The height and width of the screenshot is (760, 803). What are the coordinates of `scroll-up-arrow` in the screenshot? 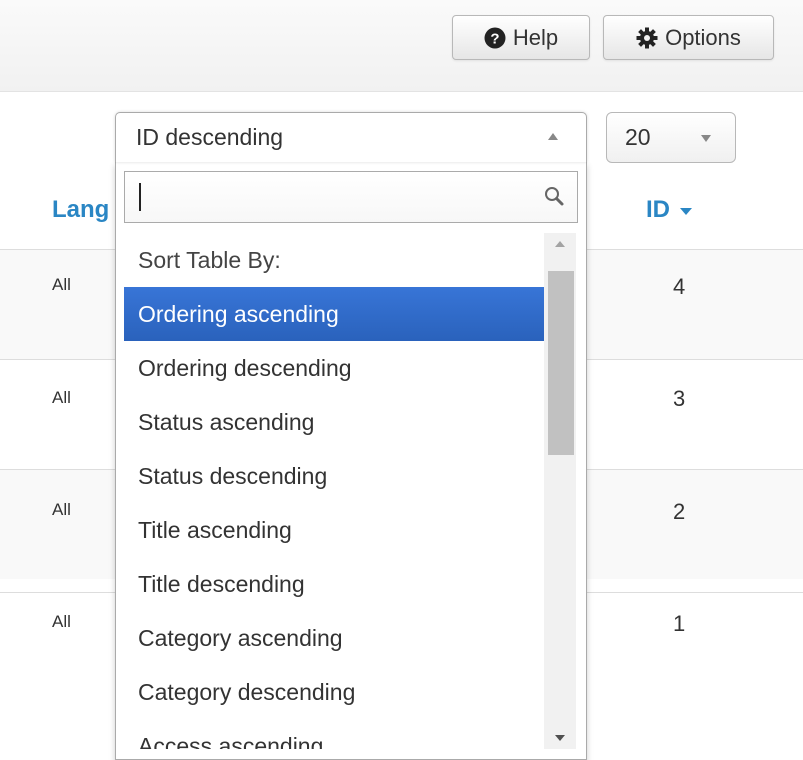 It's located at (560, 244).